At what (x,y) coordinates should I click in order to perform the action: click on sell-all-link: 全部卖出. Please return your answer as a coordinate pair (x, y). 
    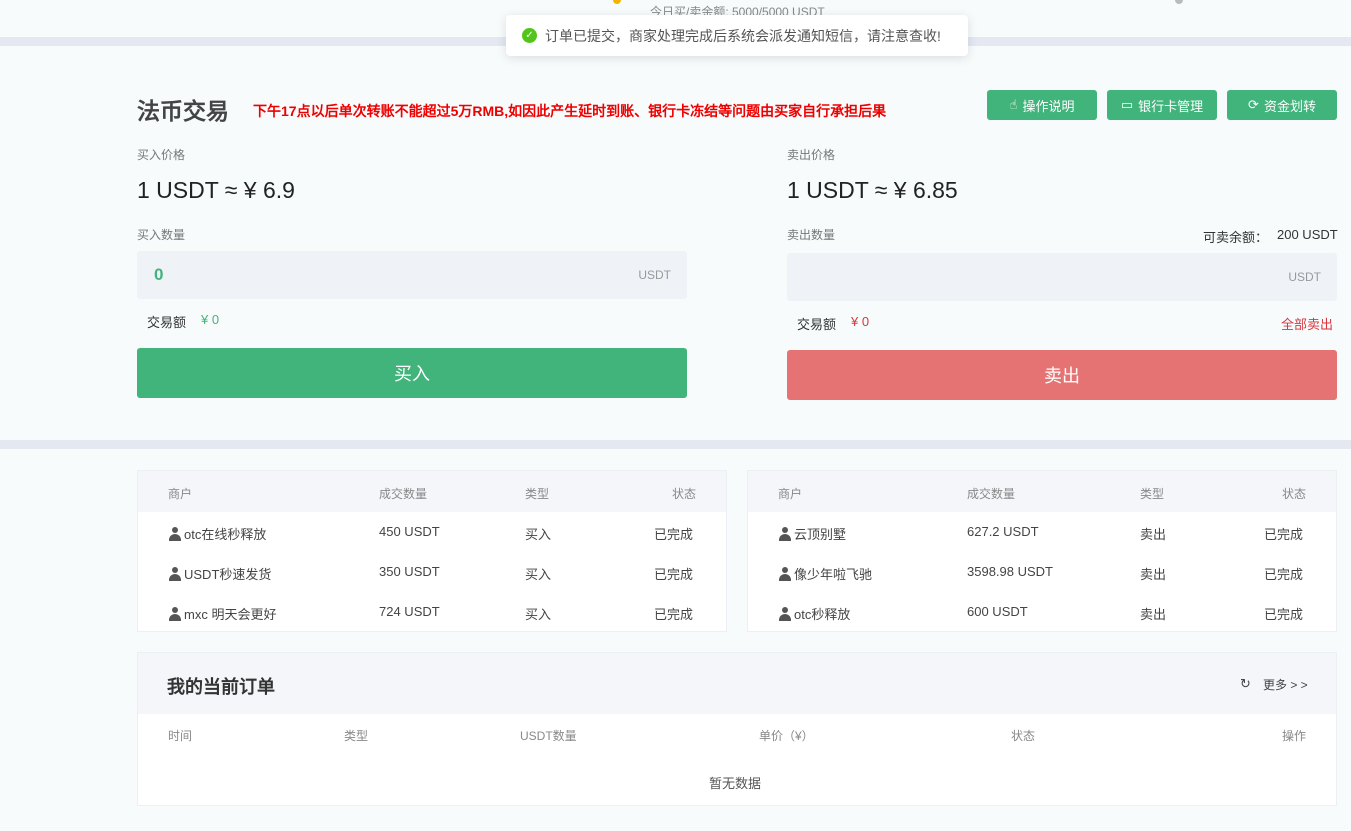
    Looking at the image, I should click on (1307, 323).